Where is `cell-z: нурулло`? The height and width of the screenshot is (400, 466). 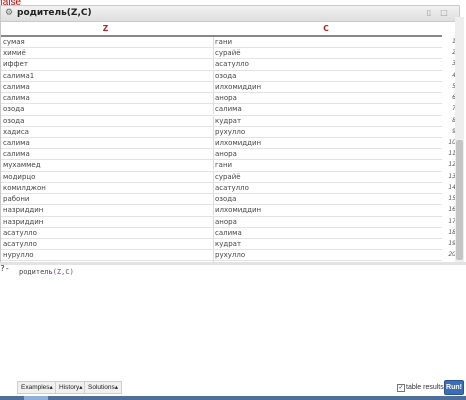
cell-z: нурулло is located at coordinates (18, 255).